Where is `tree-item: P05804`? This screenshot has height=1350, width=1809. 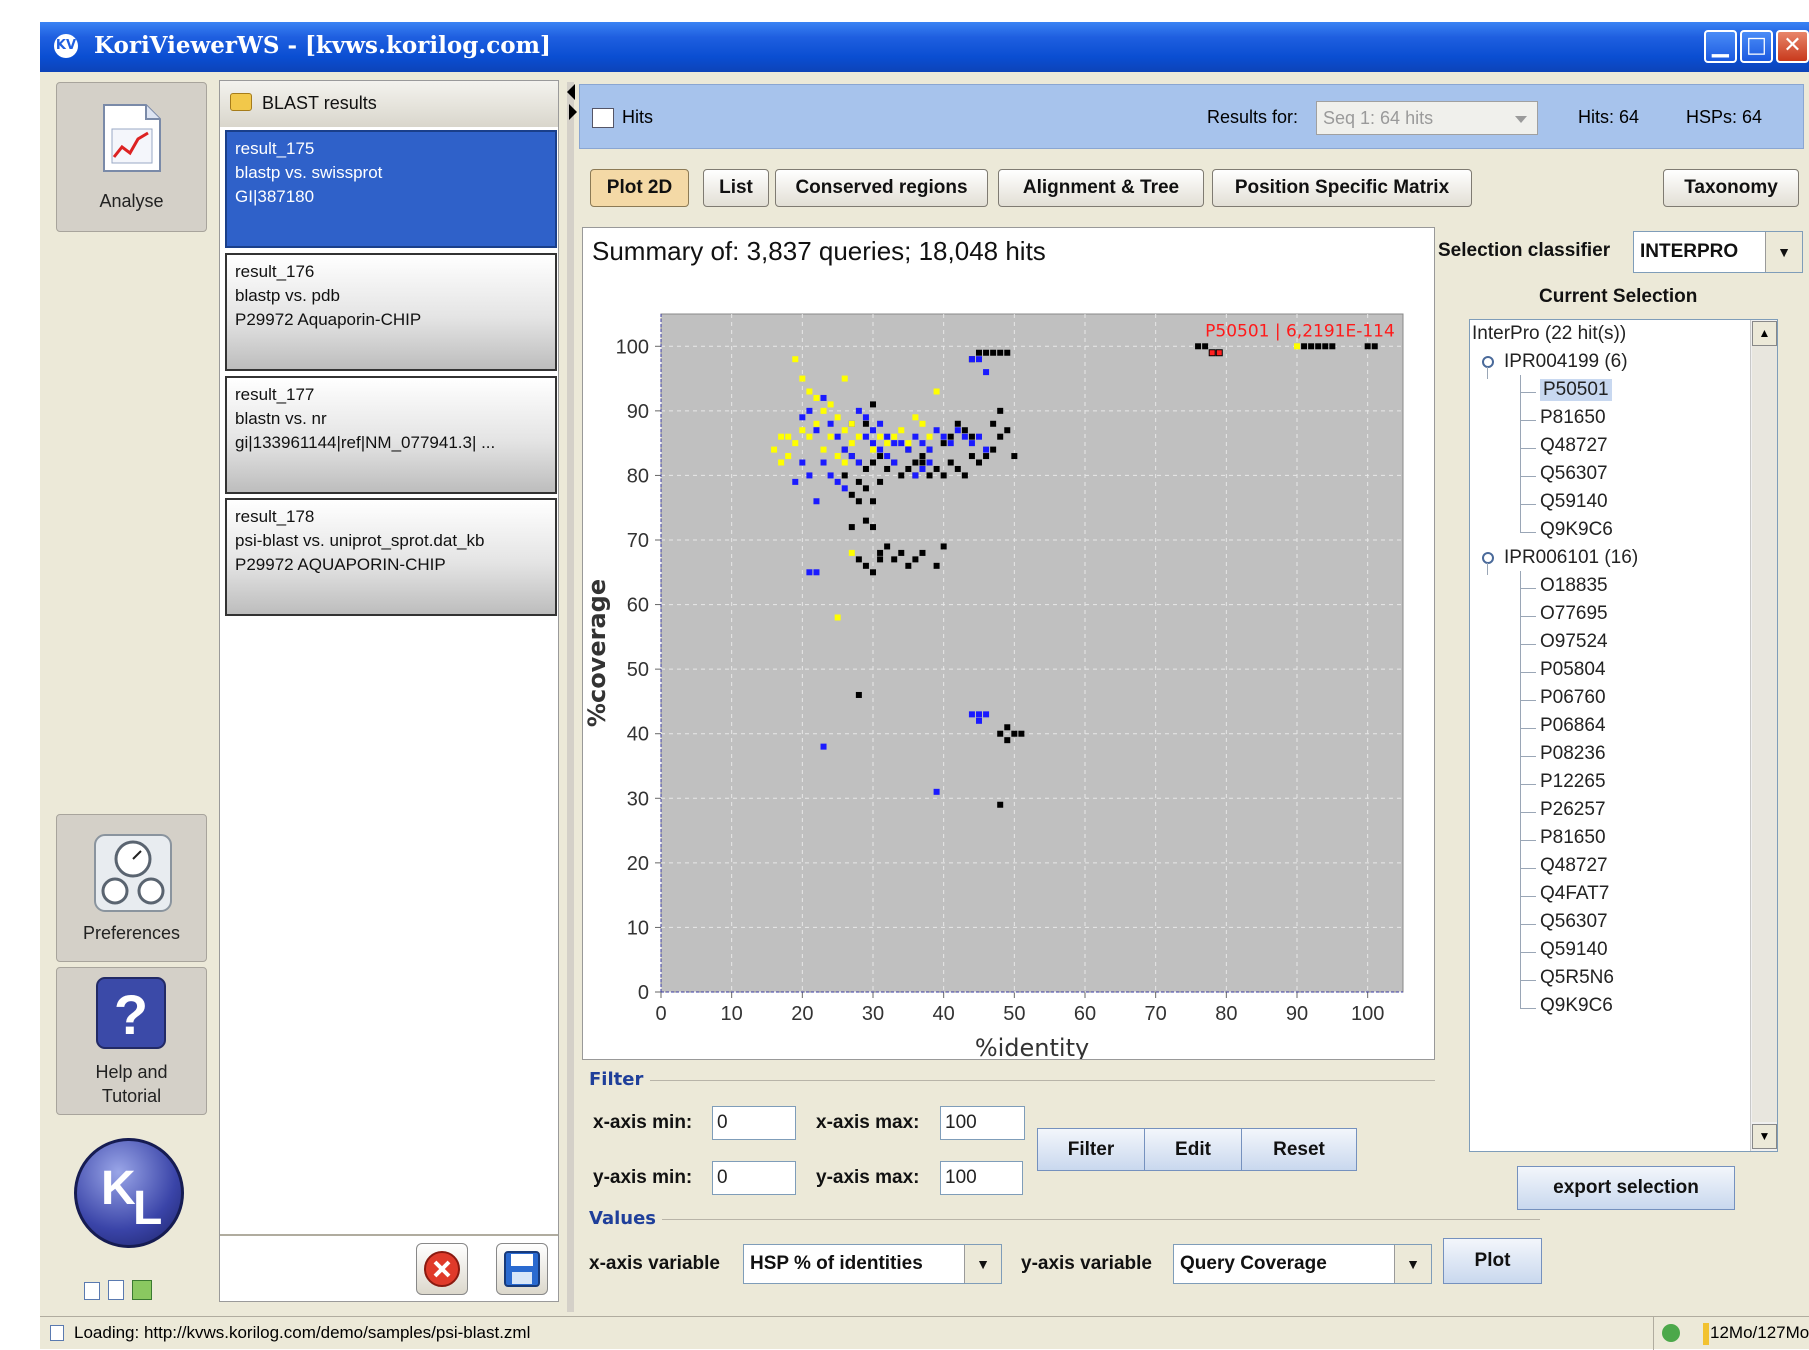
tree-item: P05804 is located at coordinates (1573, 670).